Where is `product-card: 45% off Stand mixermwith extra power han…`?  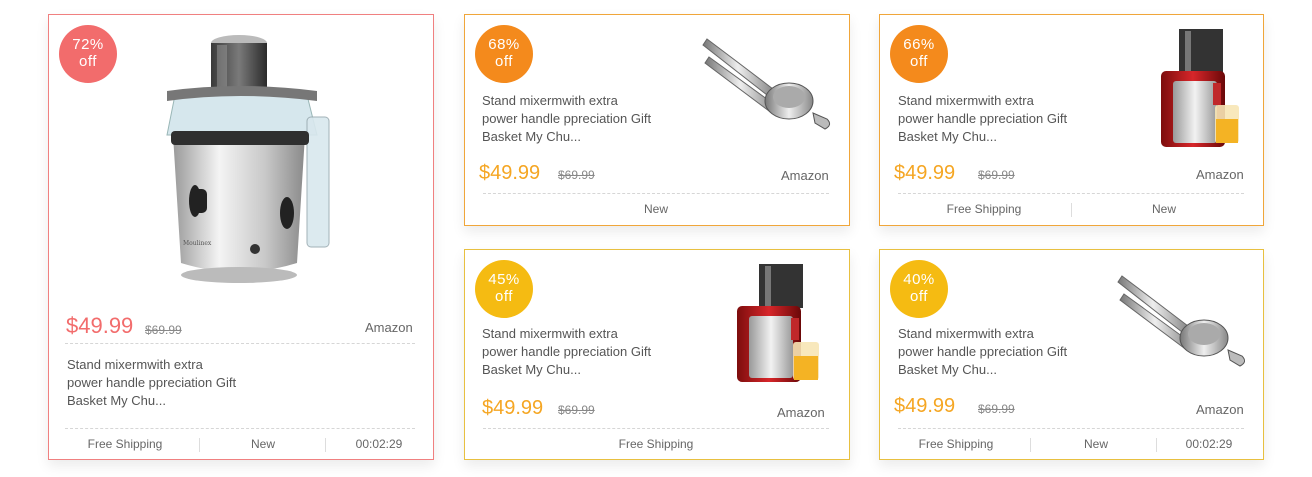 product-card: 45% off Stand mixermwith extra power han… is located at coordinates (657, 354).